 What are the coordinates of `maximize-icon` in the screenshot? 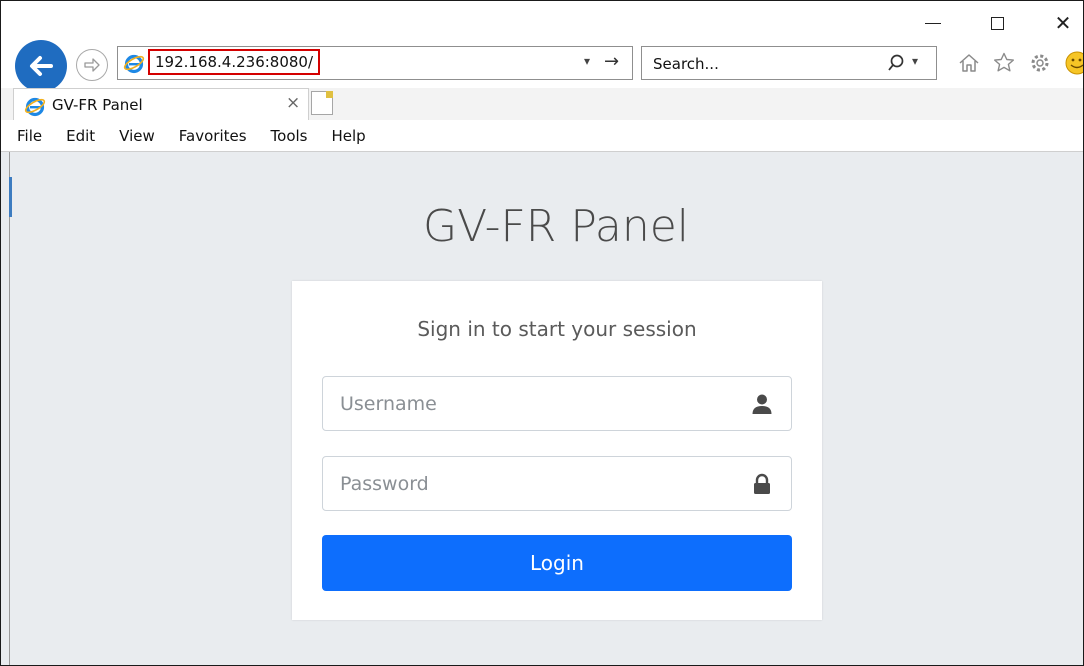 It's located at (997, 23).